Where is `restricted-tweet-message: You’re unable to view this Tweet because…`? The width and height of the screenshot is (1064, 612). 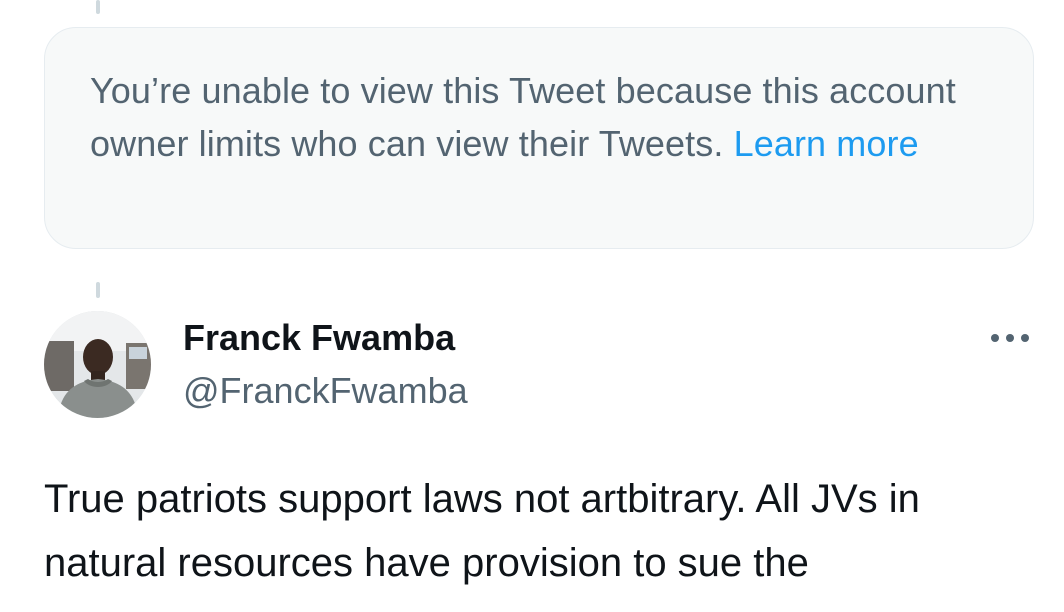
restricted-tweet-message: You’re unable to view this Tweet because… is located at coordinates (540, 117).